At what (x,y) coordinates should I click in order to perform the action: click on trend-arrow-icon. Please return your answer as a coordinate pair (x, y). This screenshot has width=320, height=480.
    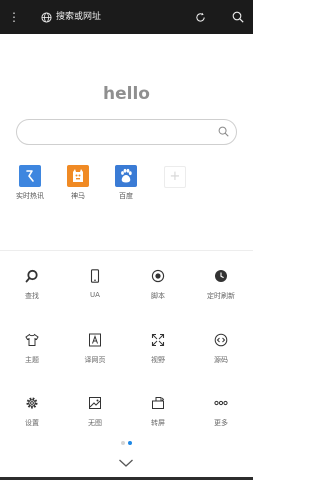
    Looking at the image, I should click on (30, 176).